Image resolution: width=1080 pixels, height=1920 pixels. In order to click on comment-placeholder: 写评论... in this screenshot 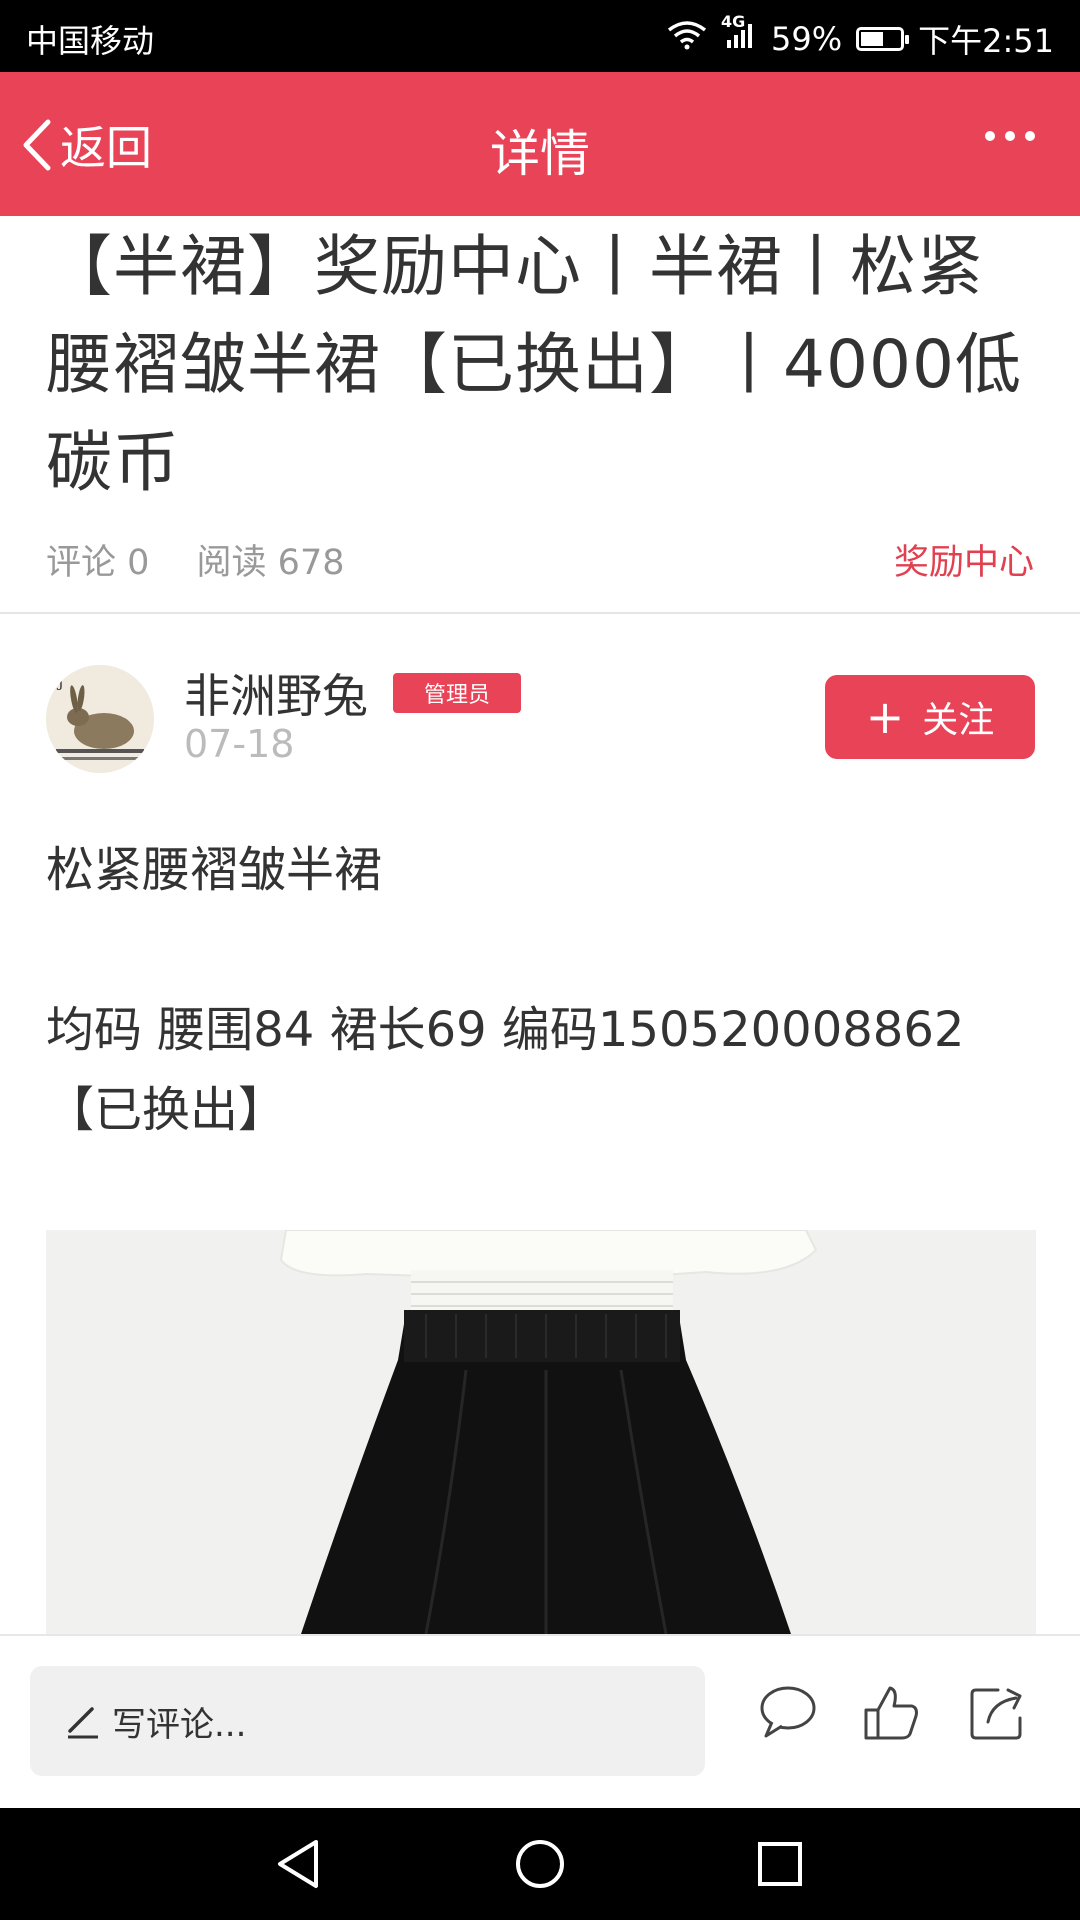, I will do `click(179, 1724)`.